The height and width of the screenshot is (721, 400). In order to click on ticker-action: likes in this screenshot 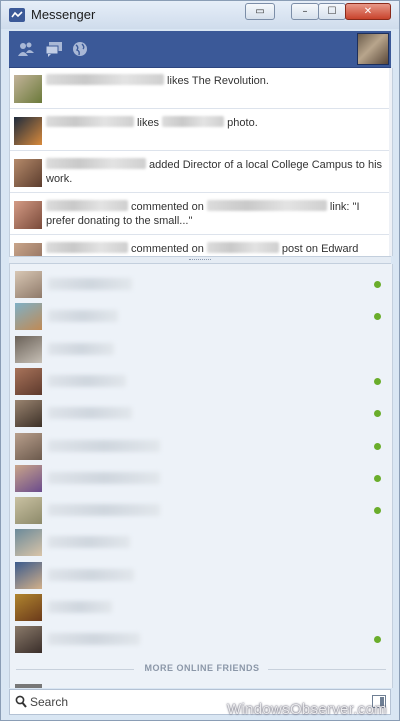, I will do `click(148, 123)`.